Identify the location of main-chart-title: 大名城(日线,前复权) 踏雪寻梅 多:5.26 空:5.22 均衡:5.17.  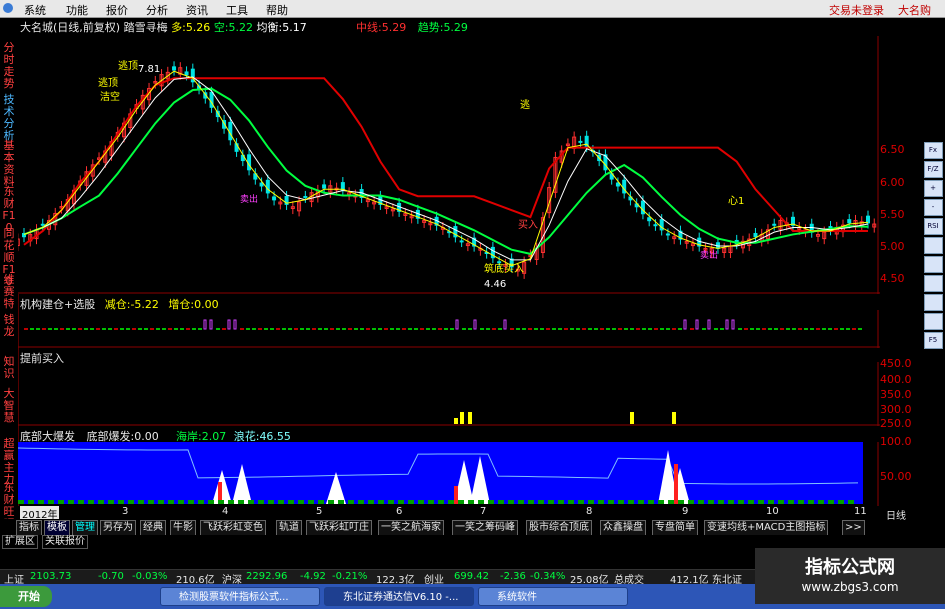
(163, 27).